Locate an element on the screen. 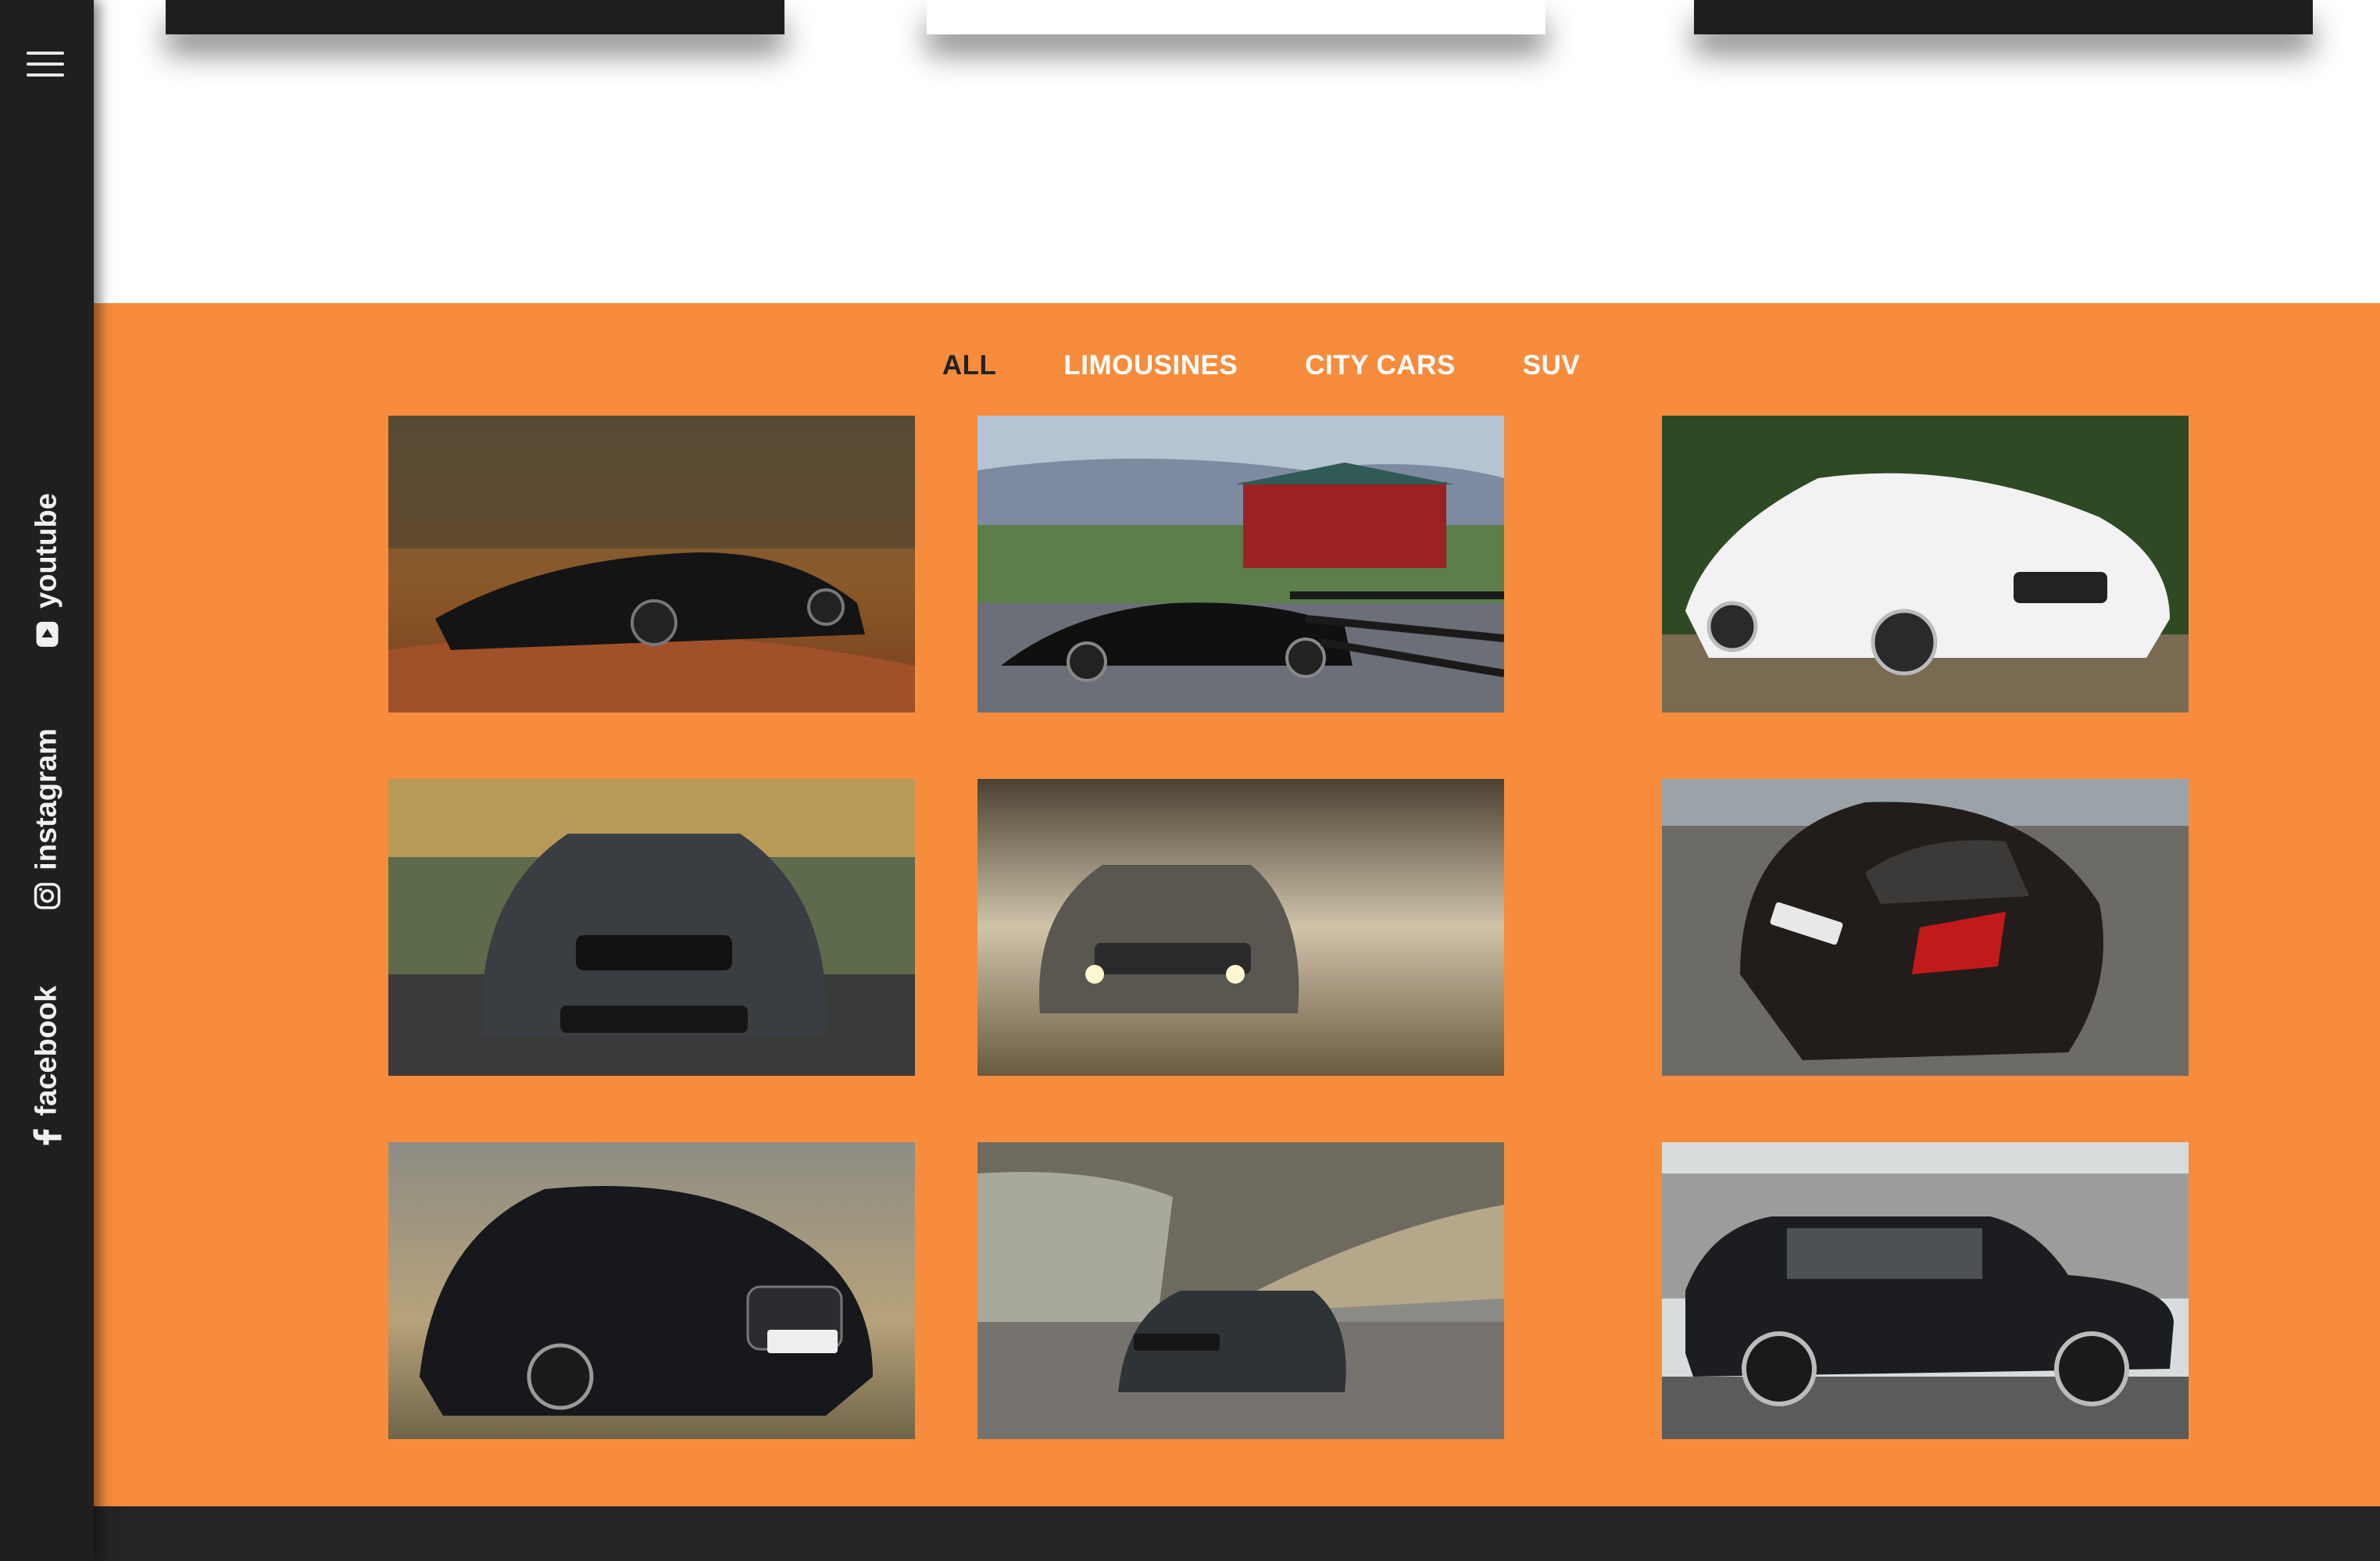  filter-all: ALL is located at coordinates (969, 365).